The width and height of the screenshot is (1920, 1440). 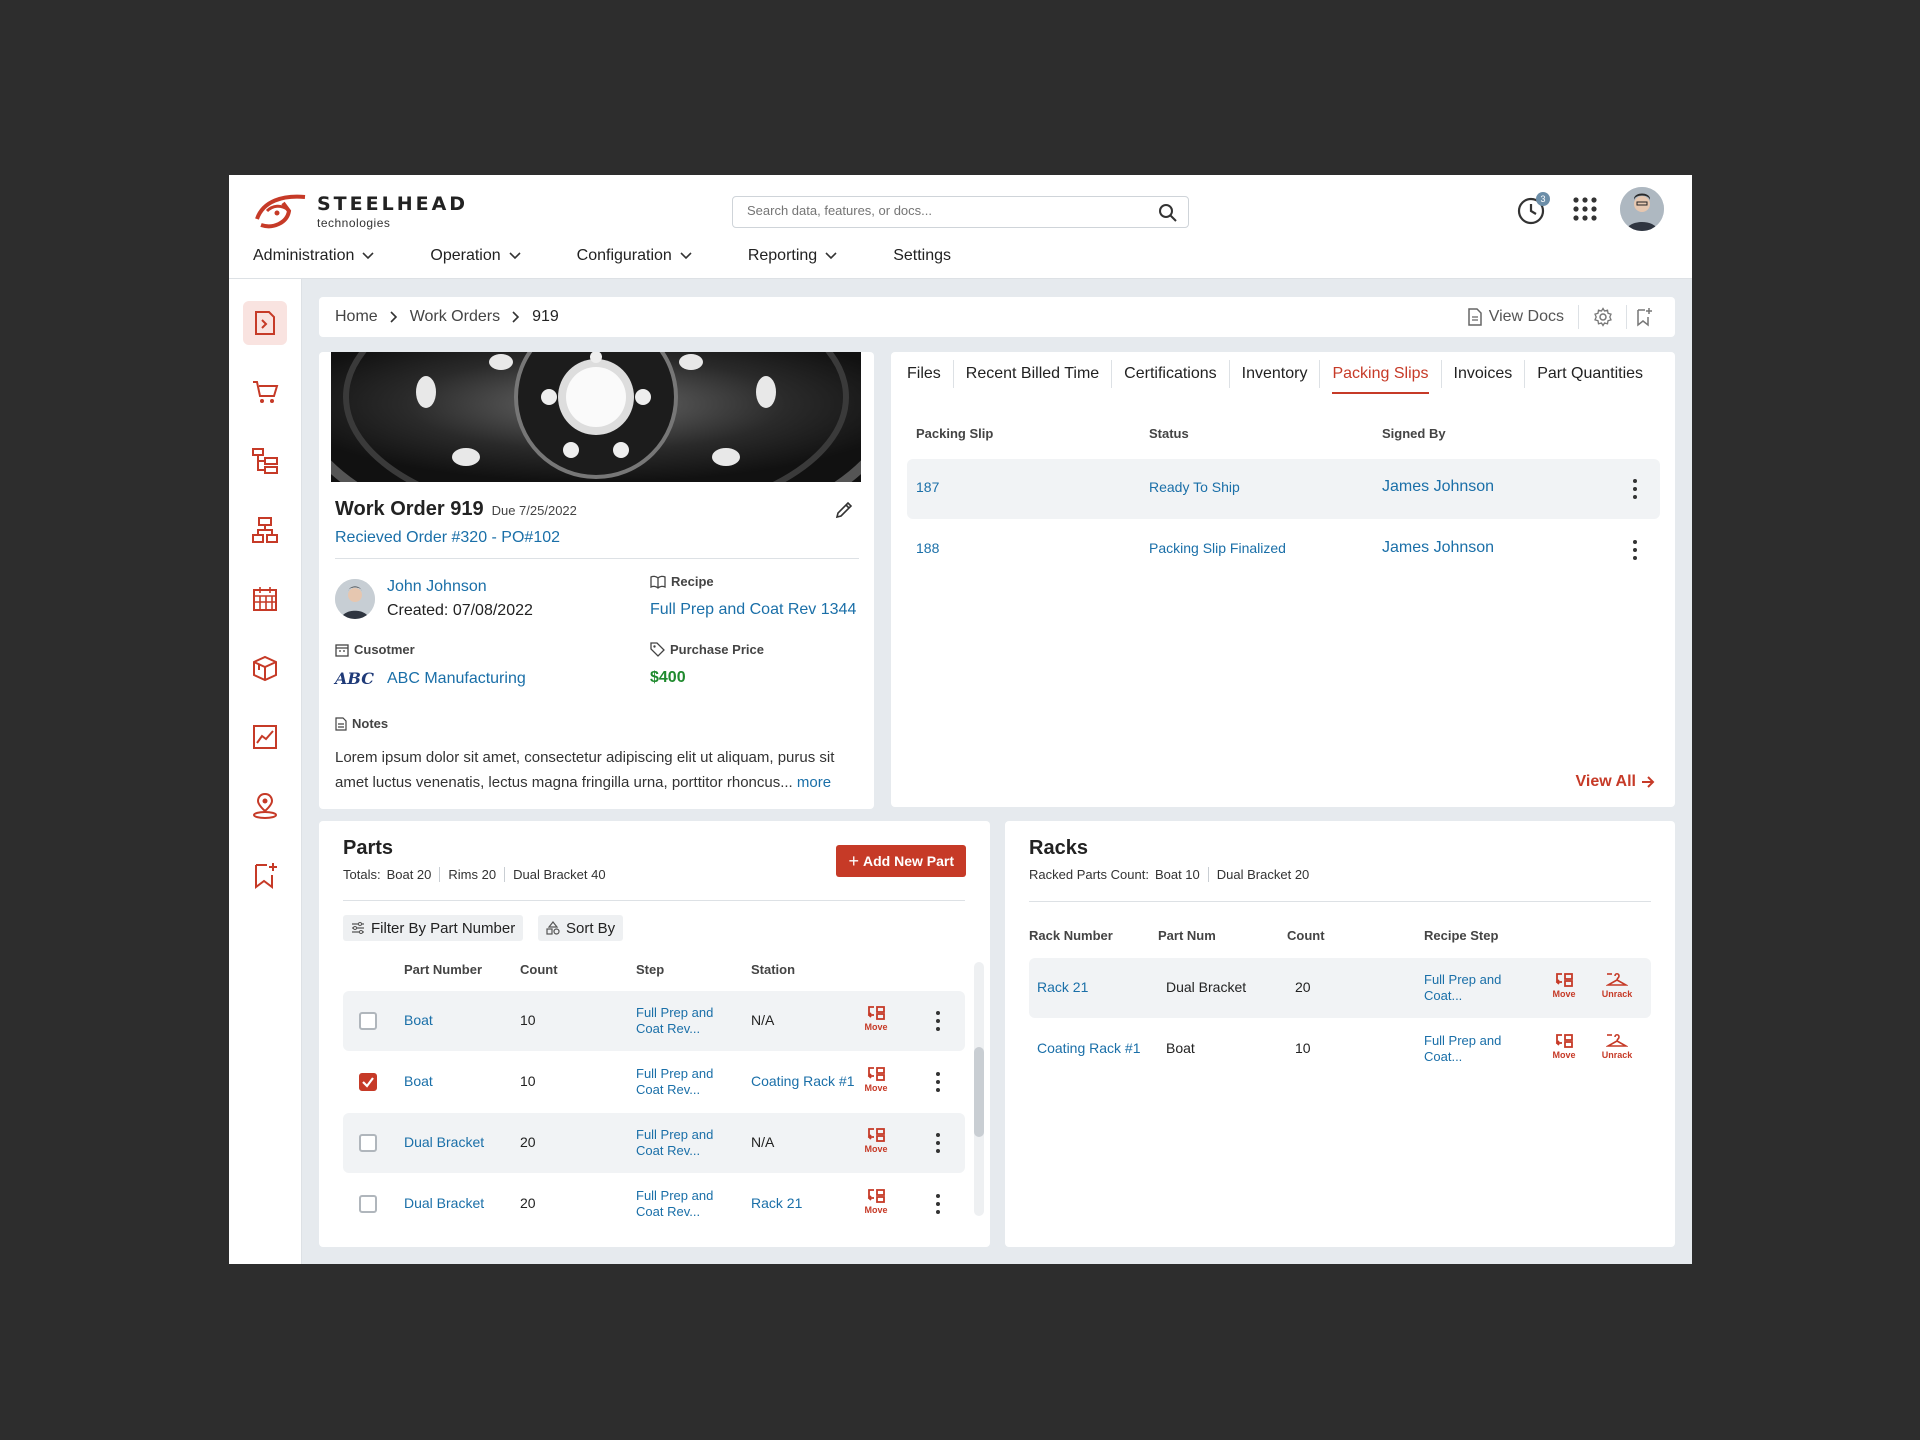 What do you see at coordinates (581, 928) in the screenshot?
I see `sort-by-button: Sort By` at bounding box center [581, 928].